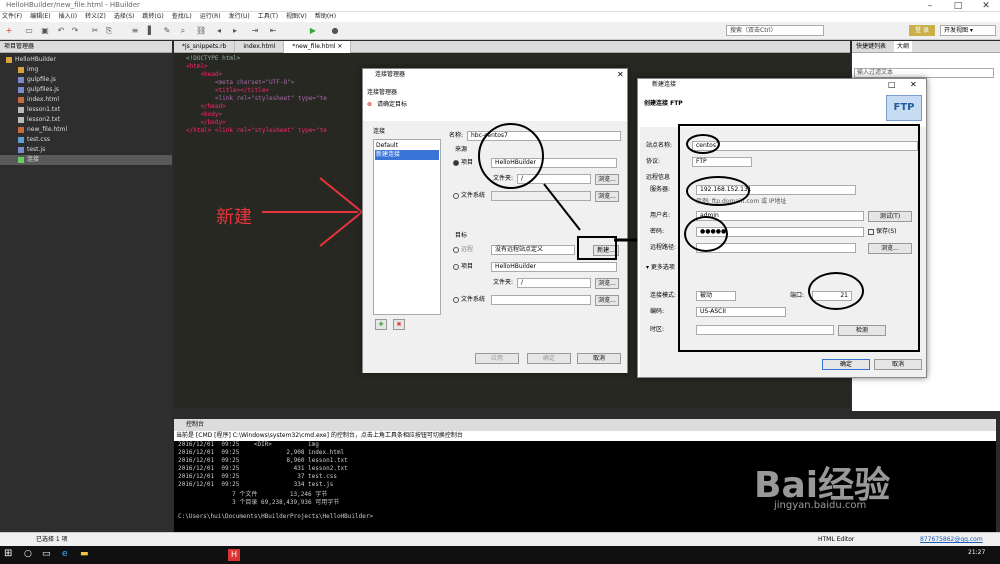 Image resolution: width=1000 pixels, height=564 pixels. What do you see at coordinates (95, 31) in the screenshot?
I see `cut-icon: ✂` at bounding box center [95, 31].